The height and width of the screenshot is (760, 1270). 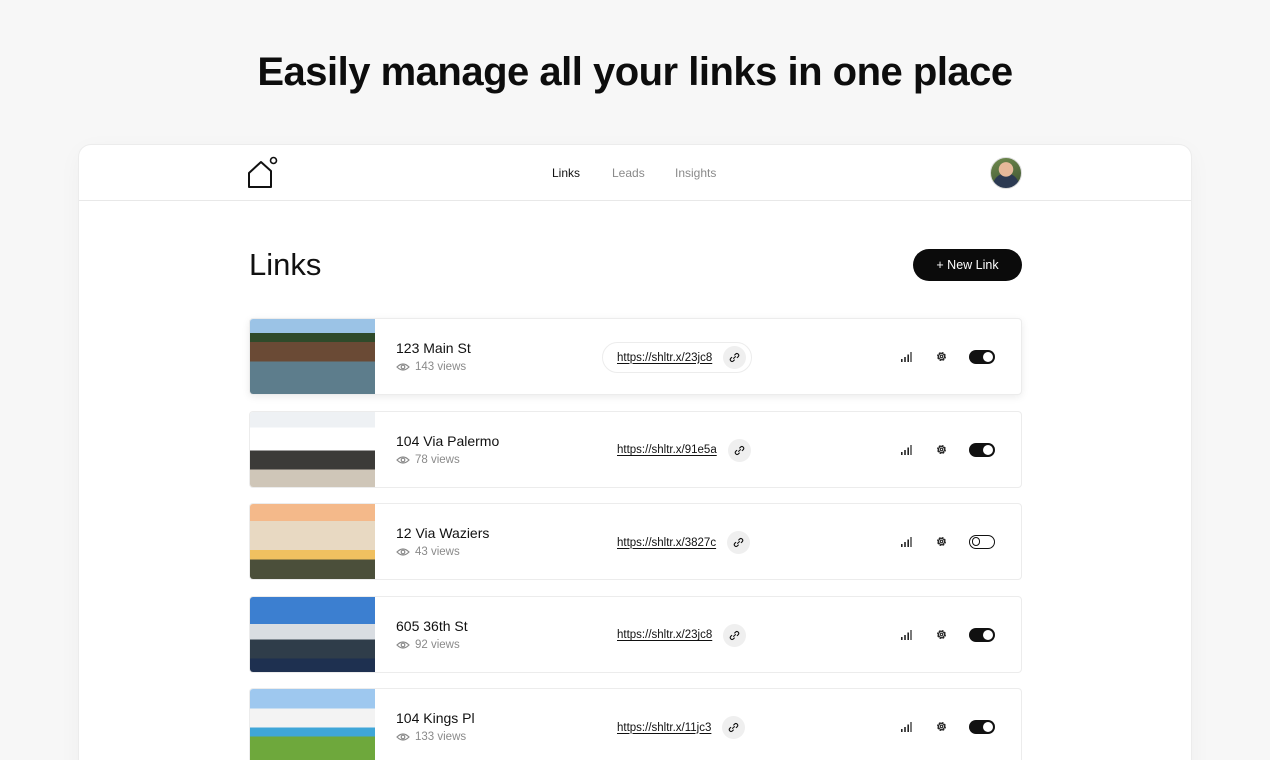 I want to click on link-views: 133 views, so click(x=431, y=737).